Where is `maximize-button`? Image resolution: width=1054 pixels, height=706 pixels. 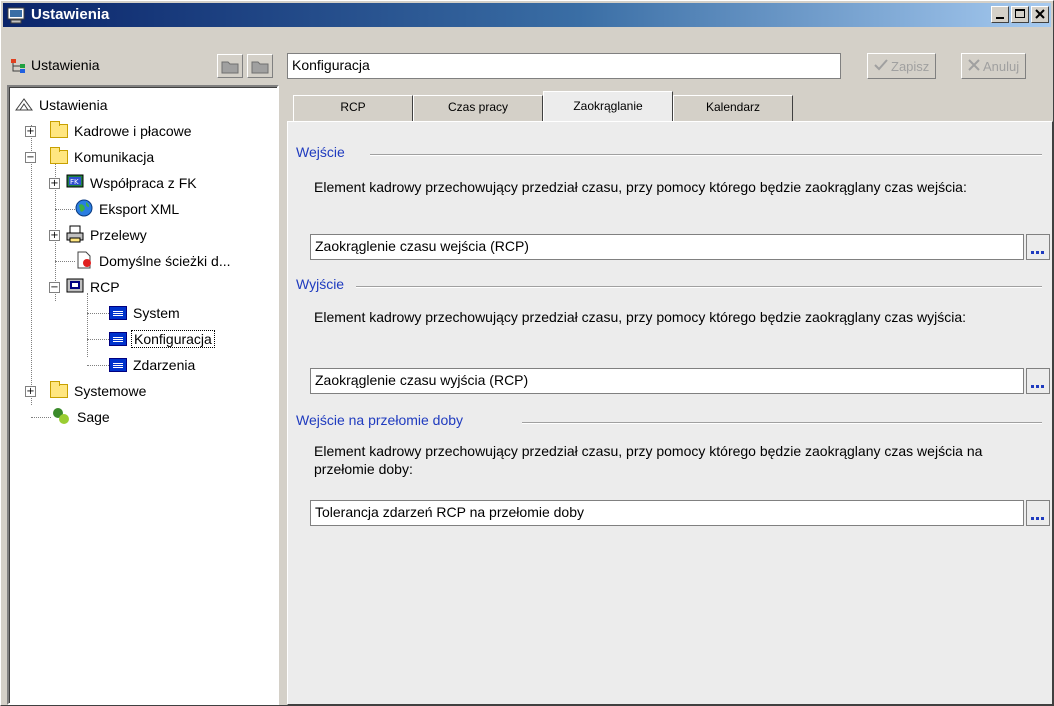 maximize-button is located at coordinates (1020, 14).